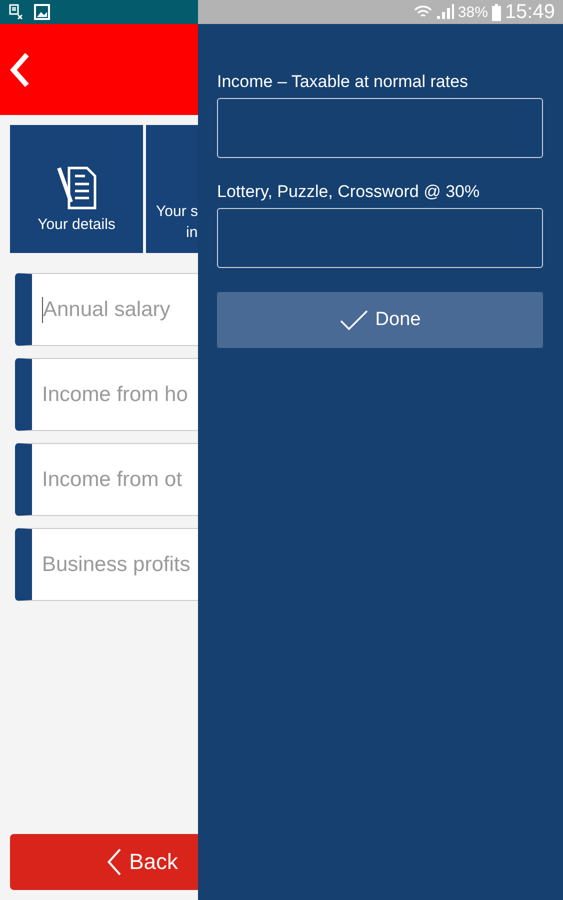 The image size is (563, 900). I want to click on field-label: Lottery, Puzzle, Crossword @ 30%, so click(349, 192).